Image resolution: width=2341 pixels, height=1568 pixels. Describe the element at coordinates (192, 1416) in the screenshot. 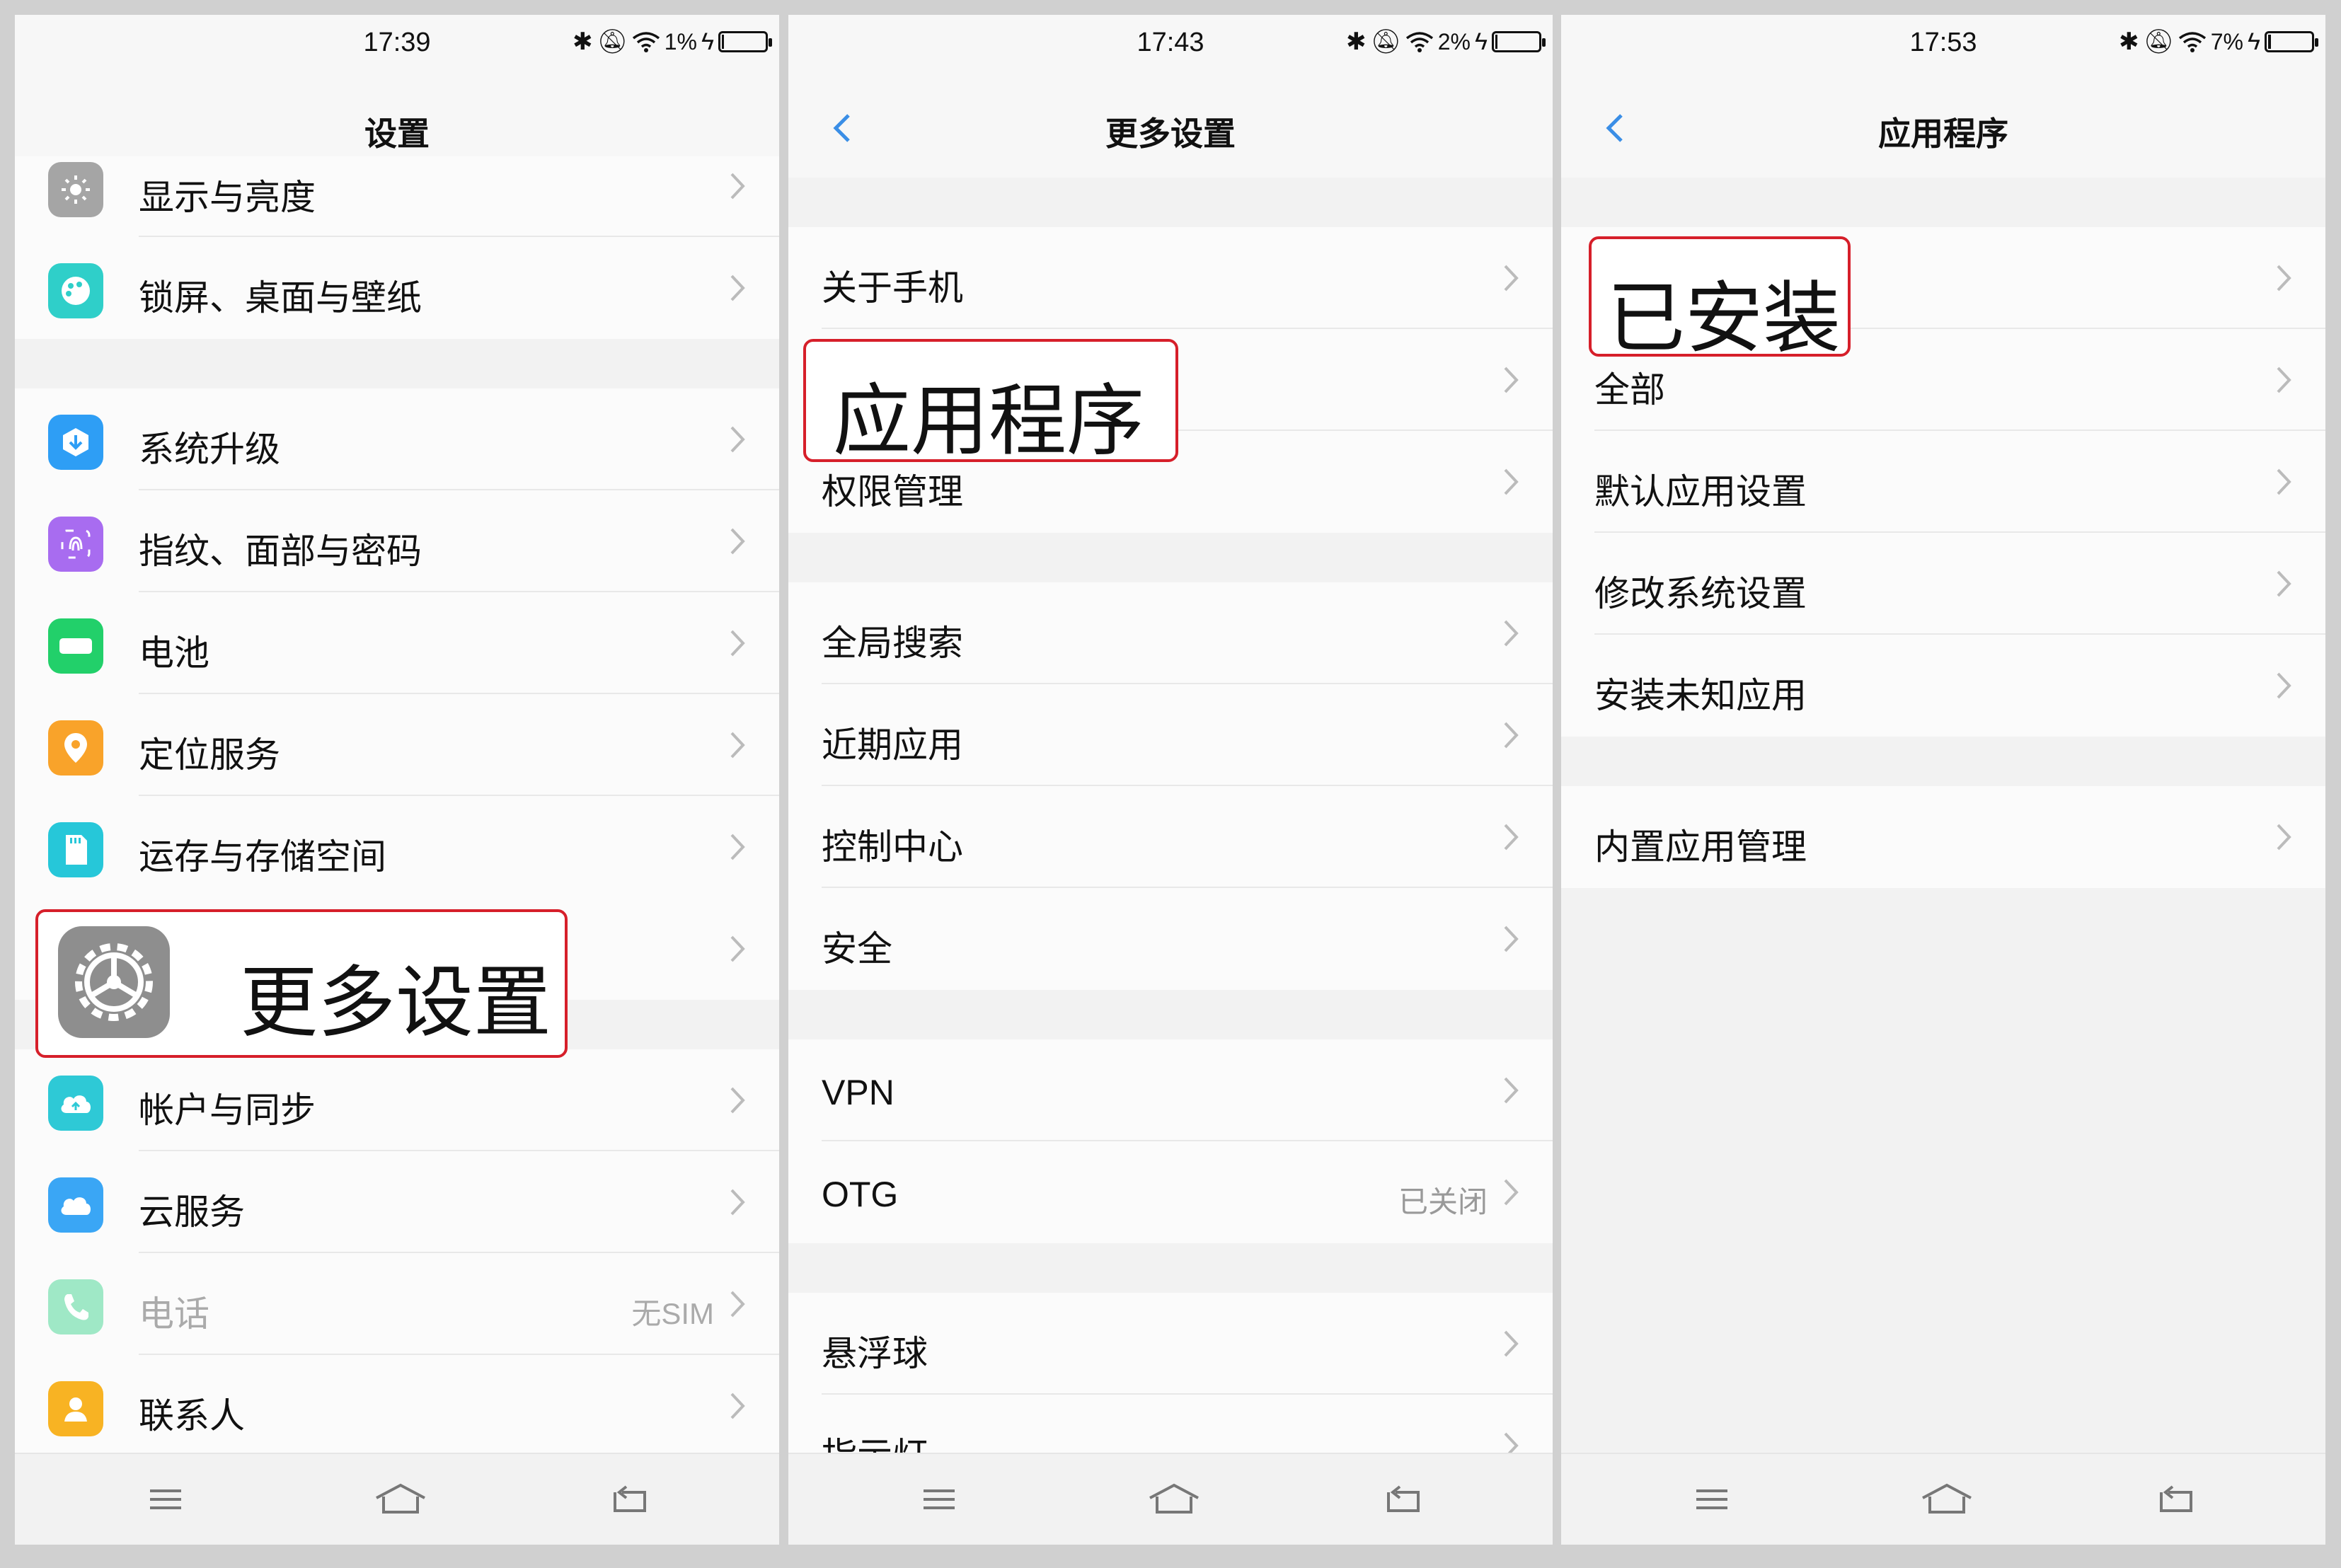

I see `settings-item-label: 联系人` at that location.